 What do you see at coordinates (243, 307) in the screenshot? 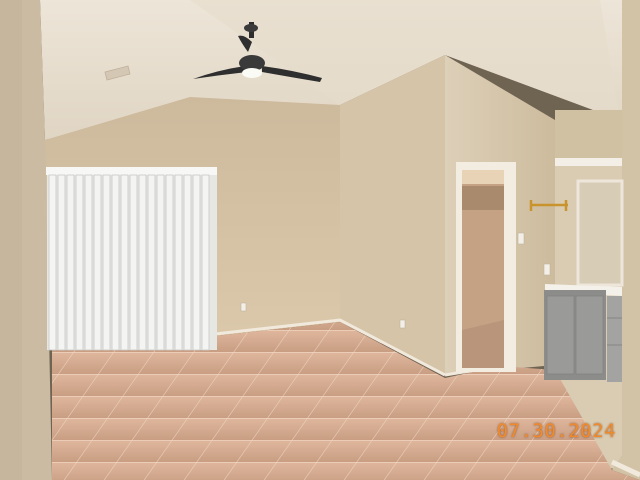
I see `wall-outlet` at bounding box center [243, 307].